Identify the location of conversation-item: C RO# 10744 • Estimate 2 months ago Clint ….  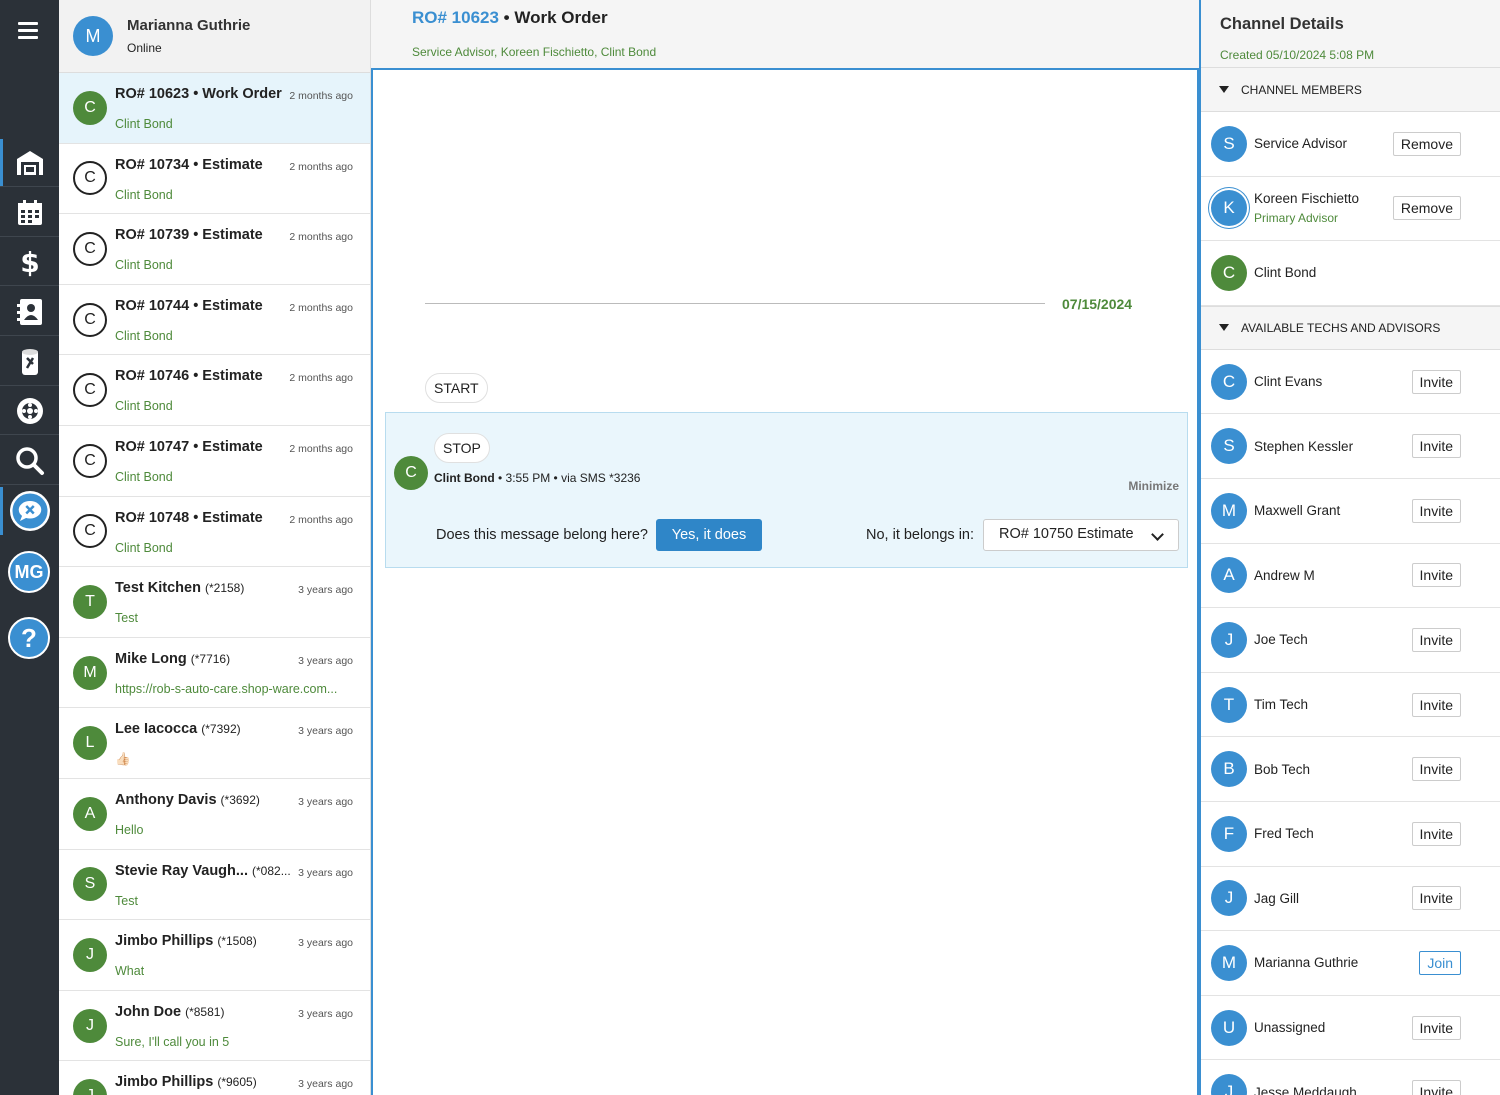
(214, 320).